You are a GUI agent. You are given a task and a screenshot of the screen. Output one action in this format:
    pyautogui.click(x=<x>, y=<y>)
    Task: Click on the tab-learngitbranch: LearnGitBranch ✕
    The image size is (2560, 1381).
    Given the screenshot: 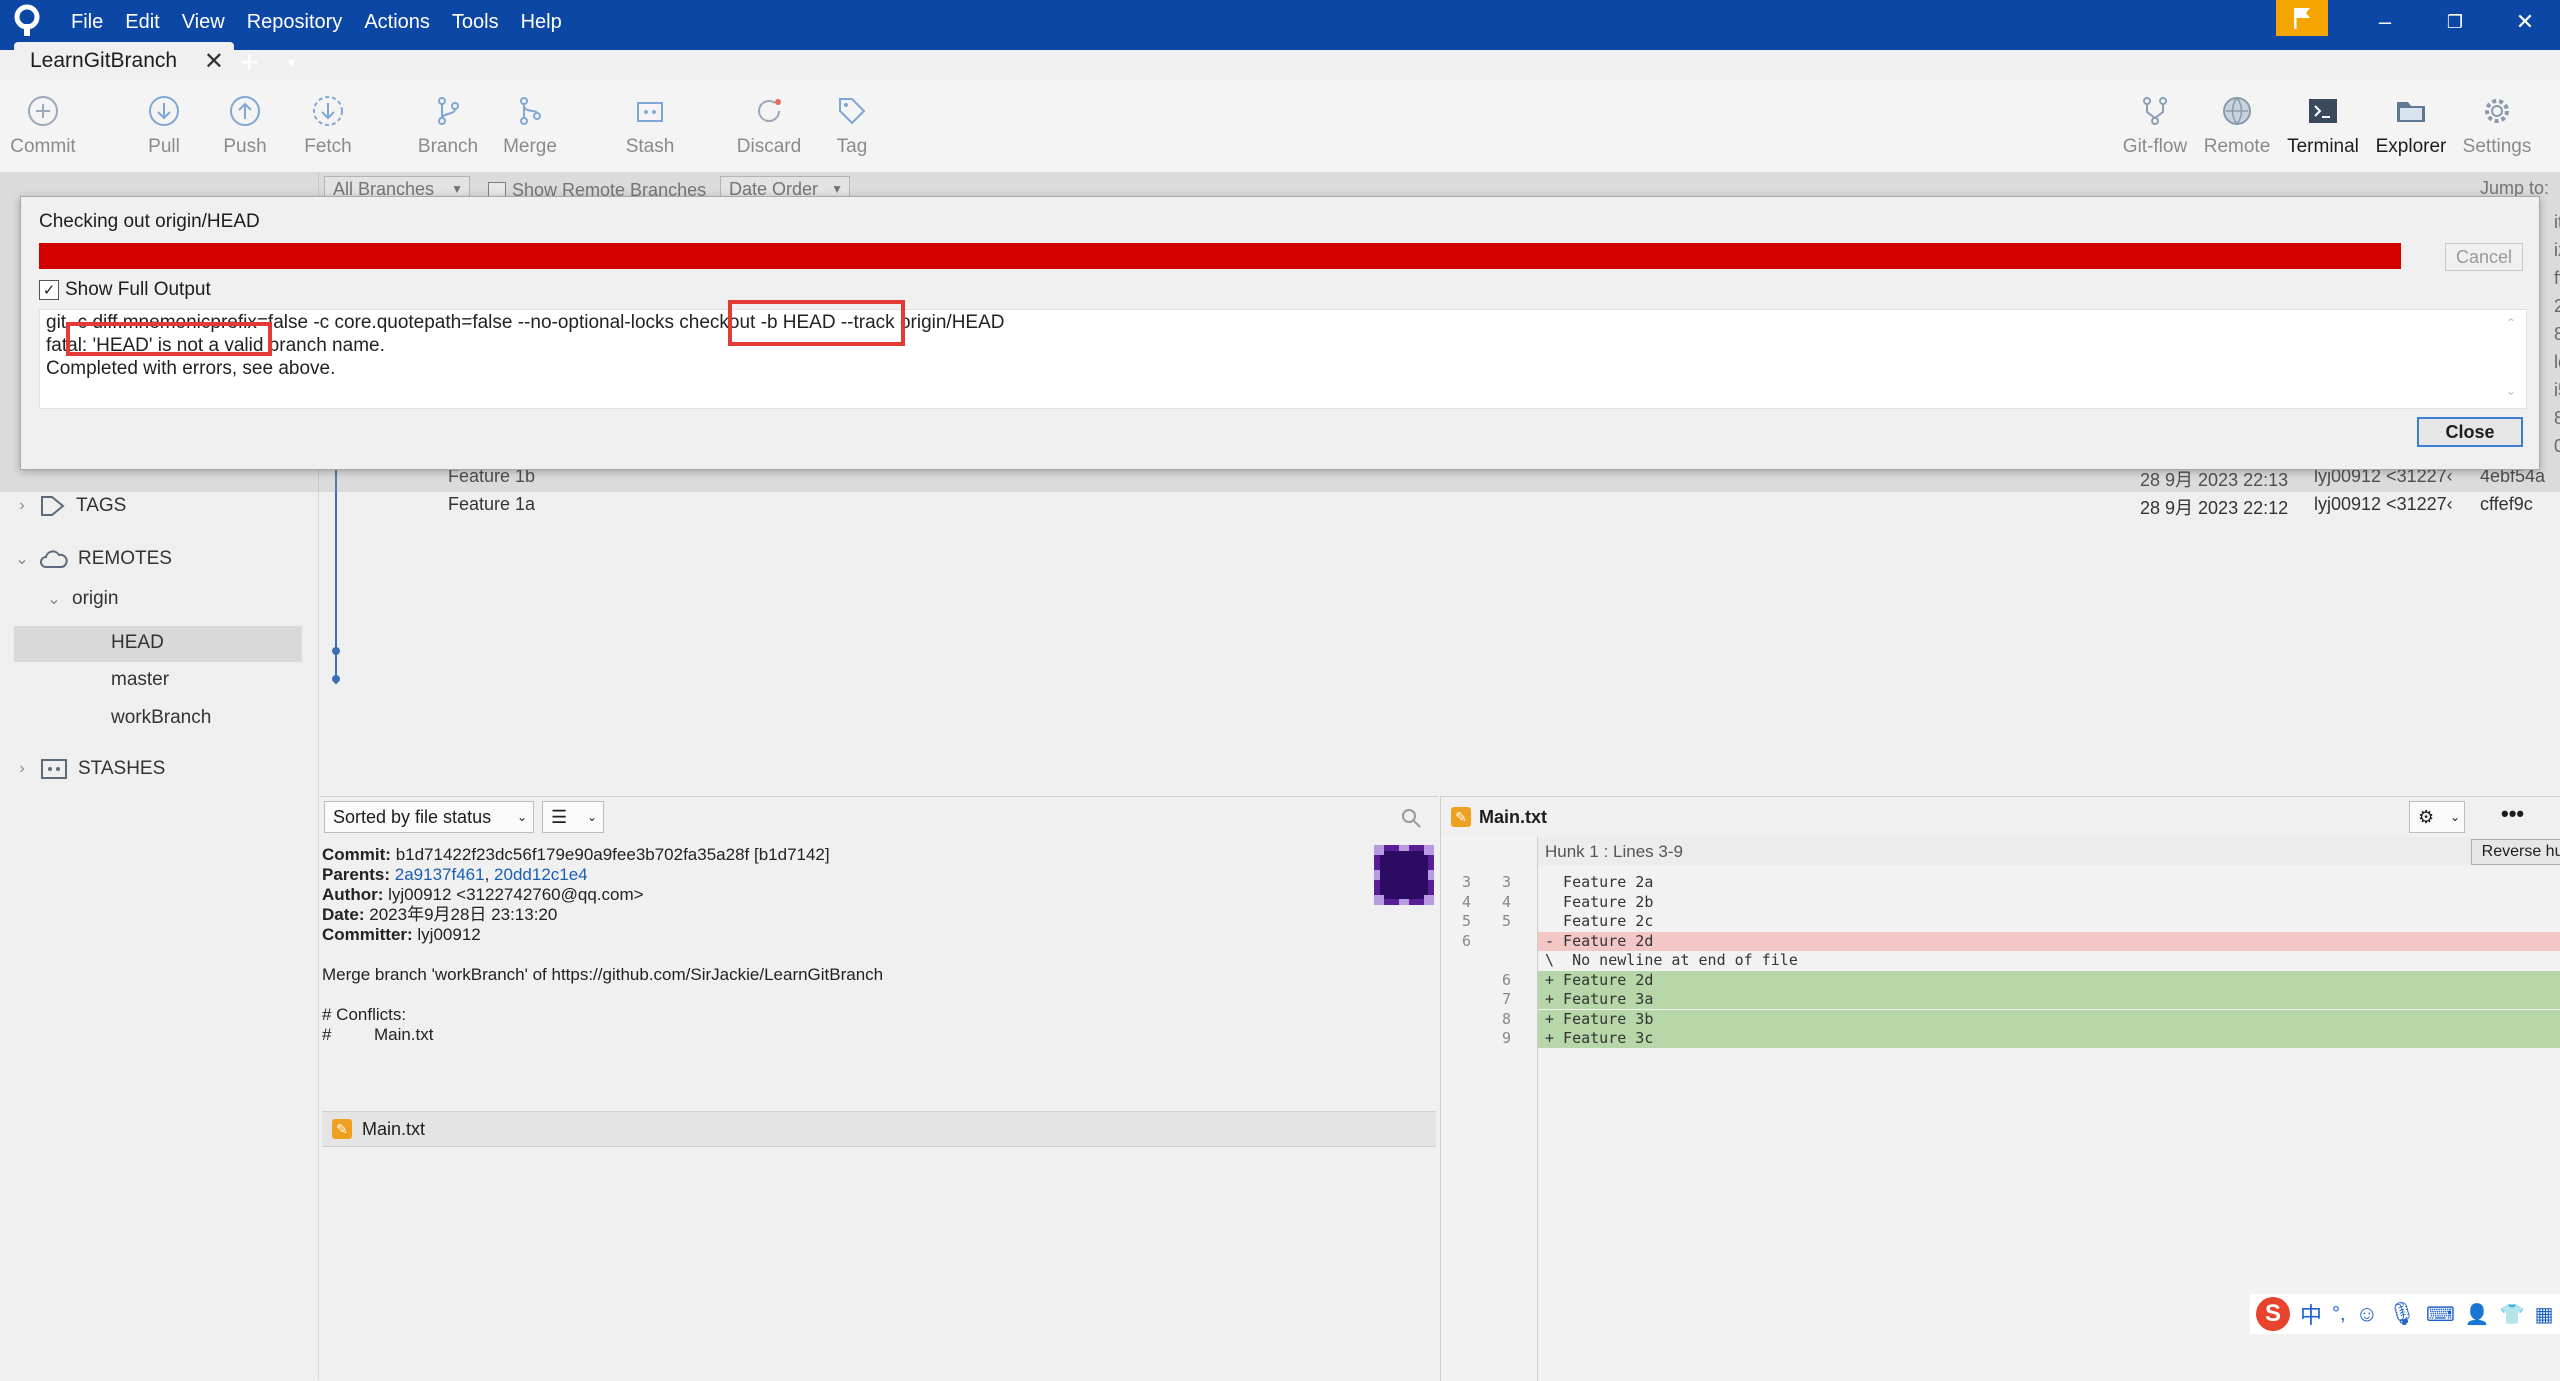 What is the action you would take?
    pyautogui.click(x=124, y=61)
    